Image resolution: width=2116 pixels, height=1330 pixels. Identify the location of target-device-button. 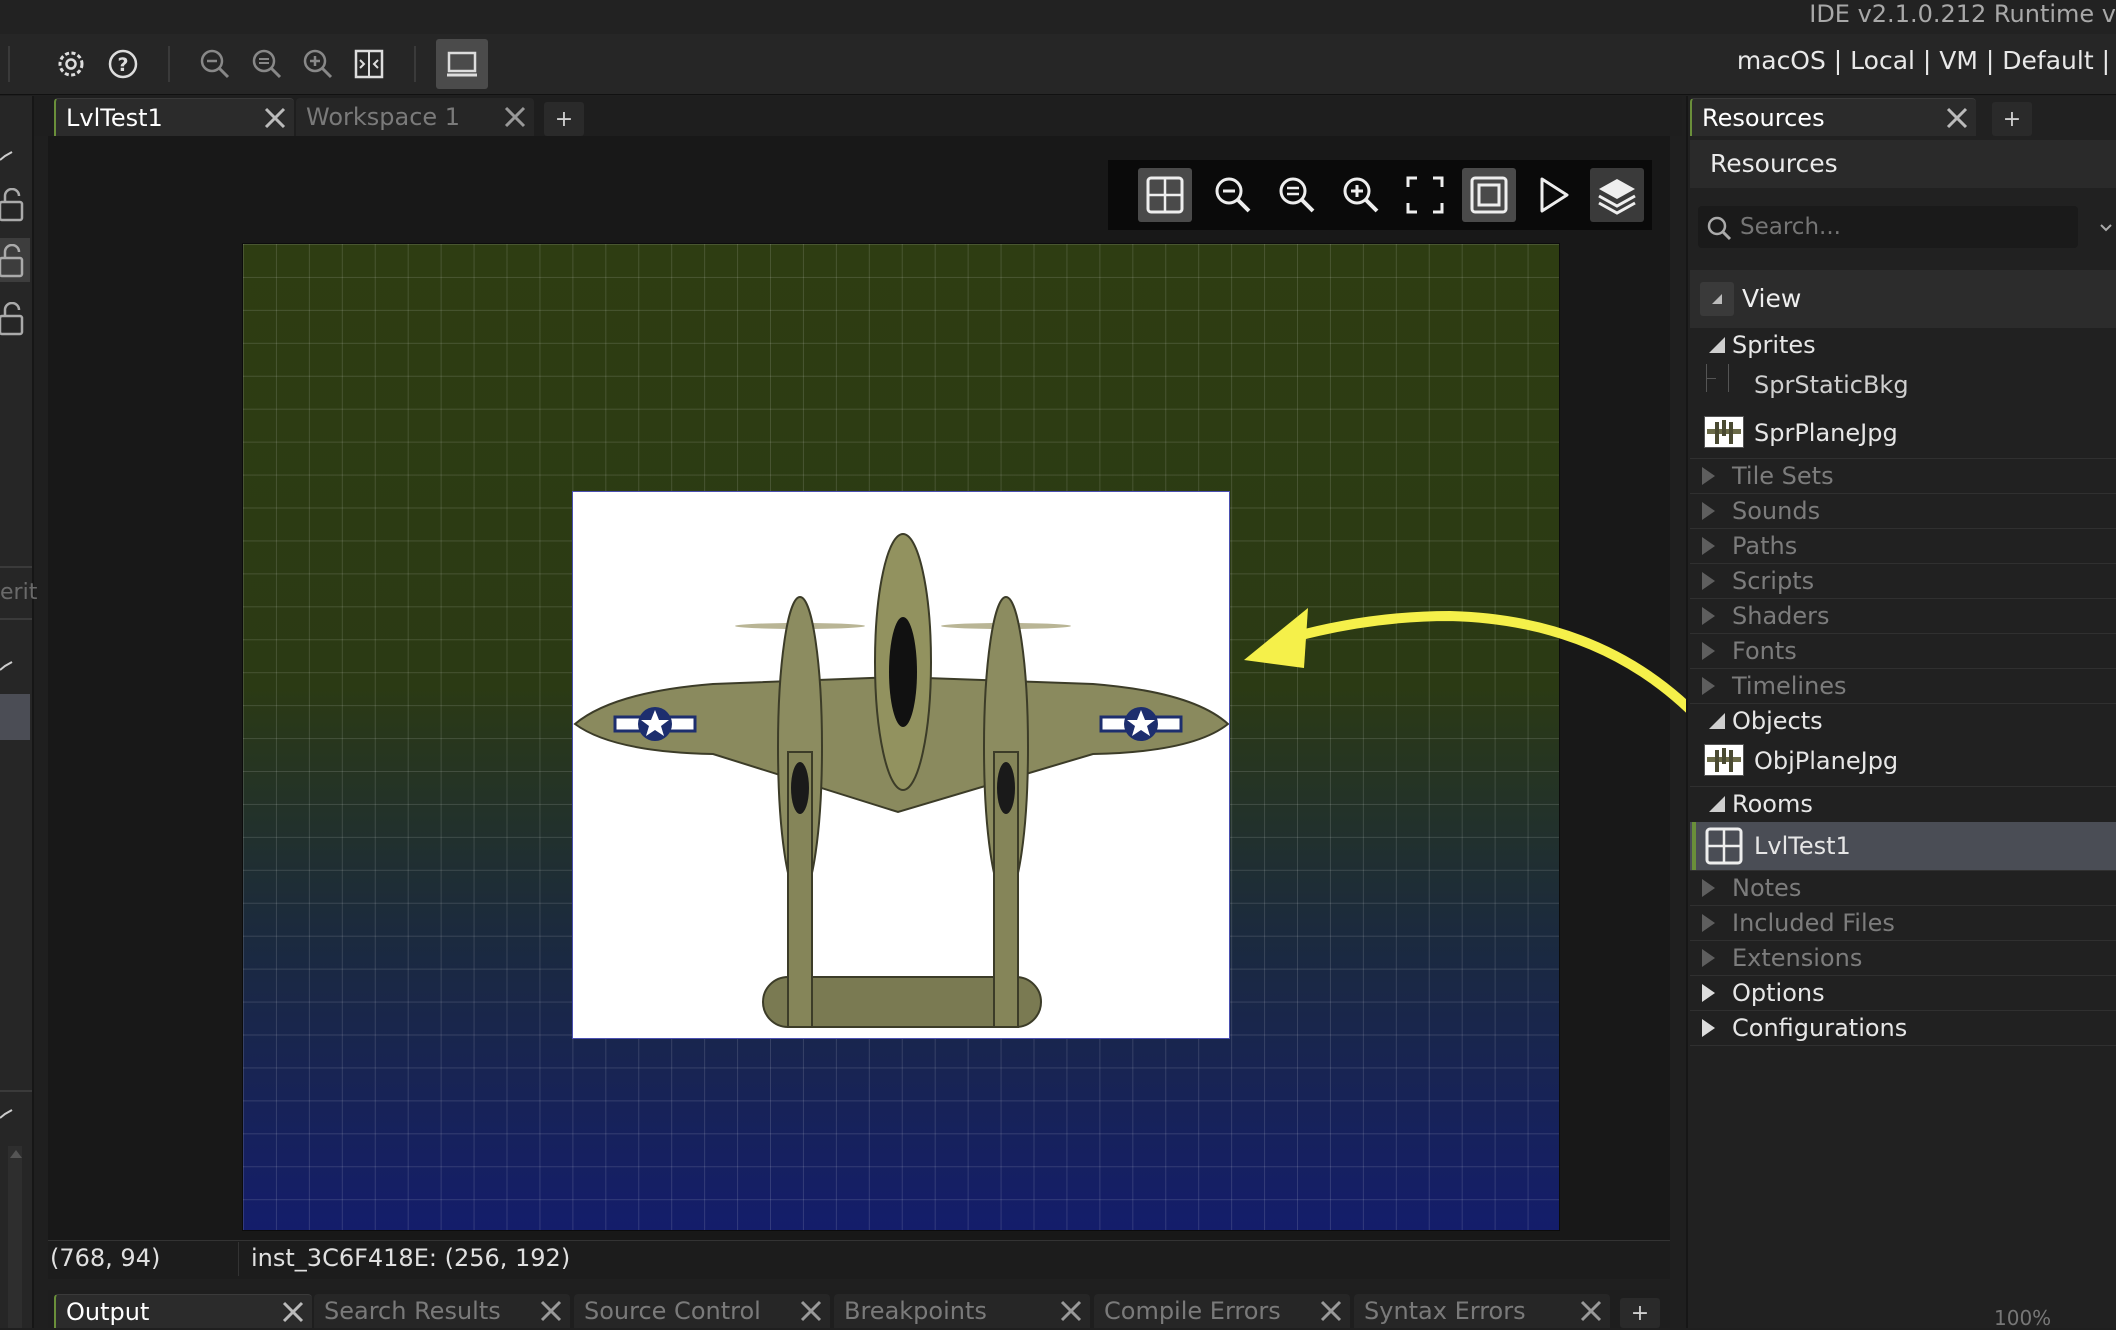
(462, 64).